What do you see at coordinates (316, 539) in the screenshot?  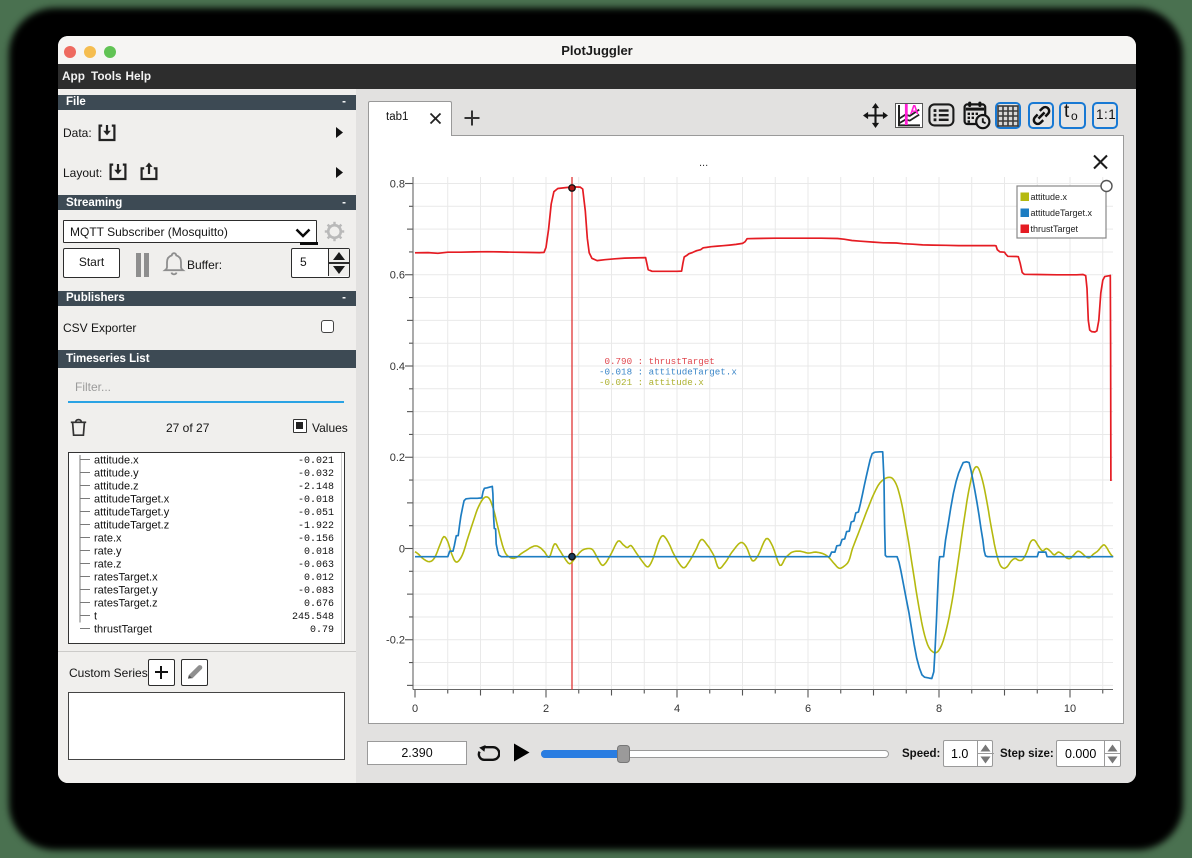 I see `svg-text: -0.156` at bounding box center [316, 539].